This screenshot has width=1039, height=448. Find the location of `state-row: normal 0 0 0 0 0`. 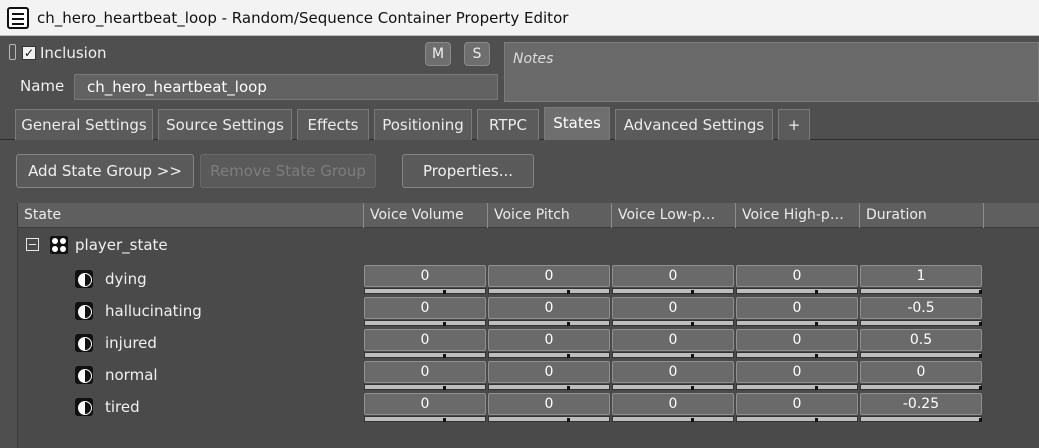

state-row: normal 0 0 0 0 0 is located at coordinates (528, 376).